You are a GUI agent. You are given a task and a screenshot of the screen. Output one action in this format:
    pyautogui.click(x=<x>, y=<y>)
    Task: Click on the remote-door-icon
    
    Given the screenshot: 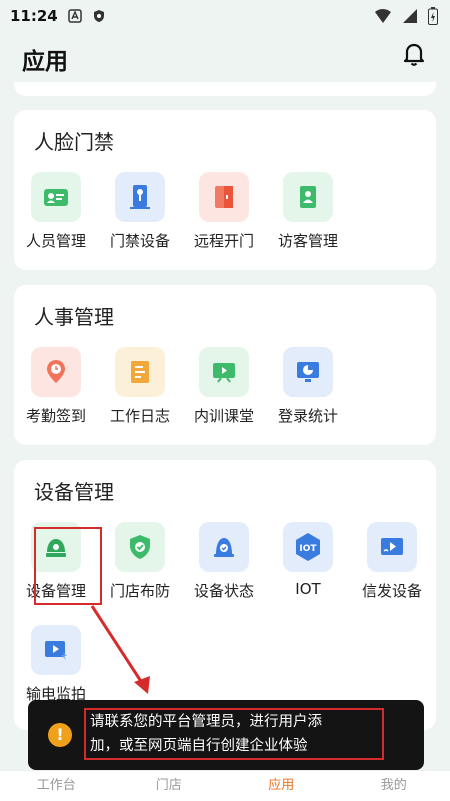 What is the action you would take?
    pyautogui.click(x=224, y=197)
    